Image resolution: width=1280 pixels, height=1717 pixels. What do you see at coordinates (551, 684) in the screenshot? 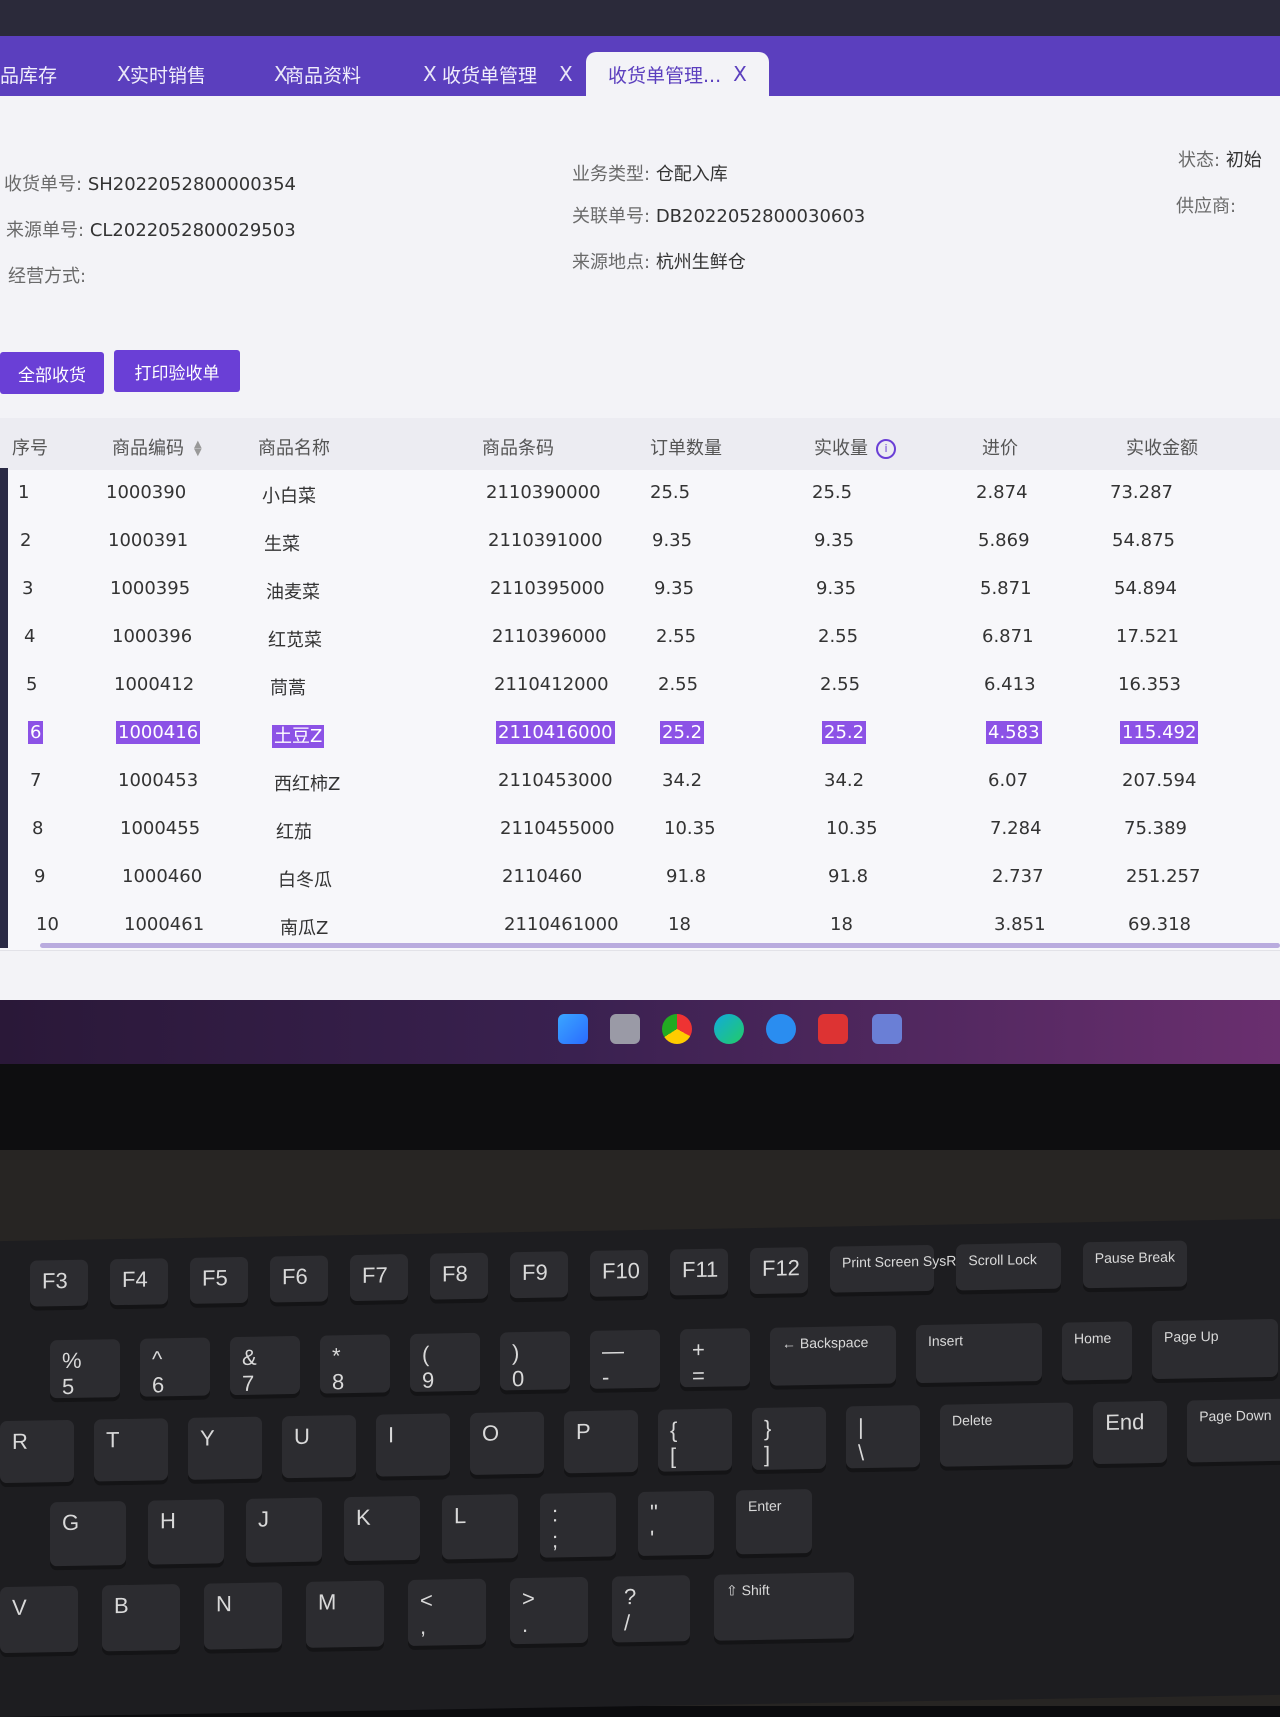
I see `table-cell: 2110412000` at bounding box center [551, 684].